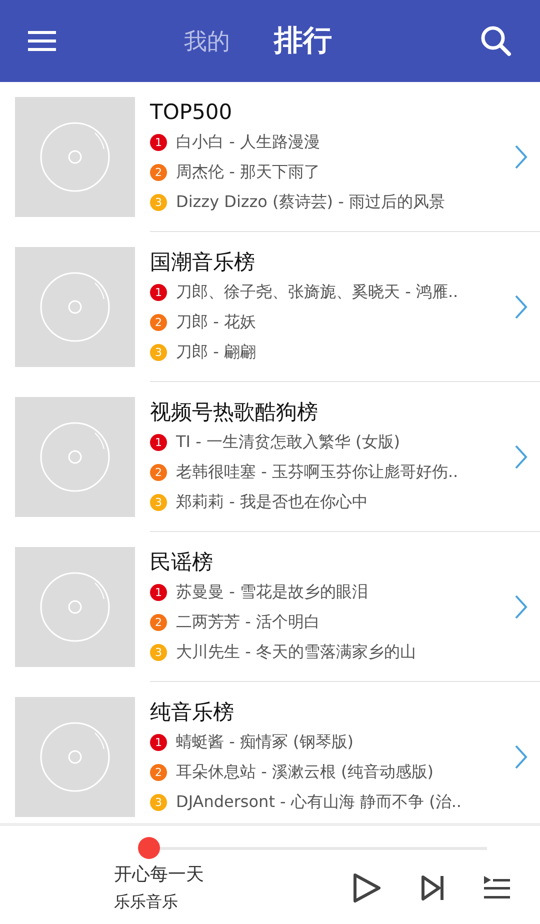 The image size is (540, 924). Describe the element at coordinates (367, 888) in the screenshot. I see `play-icon` at that location.